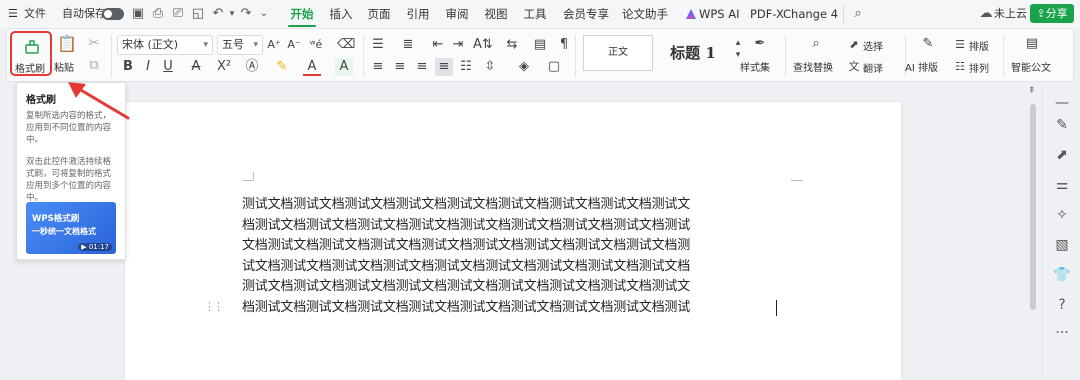 The width and height of the screenshot is (1080, 380). Describe the element at coordinates (1062, 305) in the screenshot. I see `help-icon: ?` at that location.